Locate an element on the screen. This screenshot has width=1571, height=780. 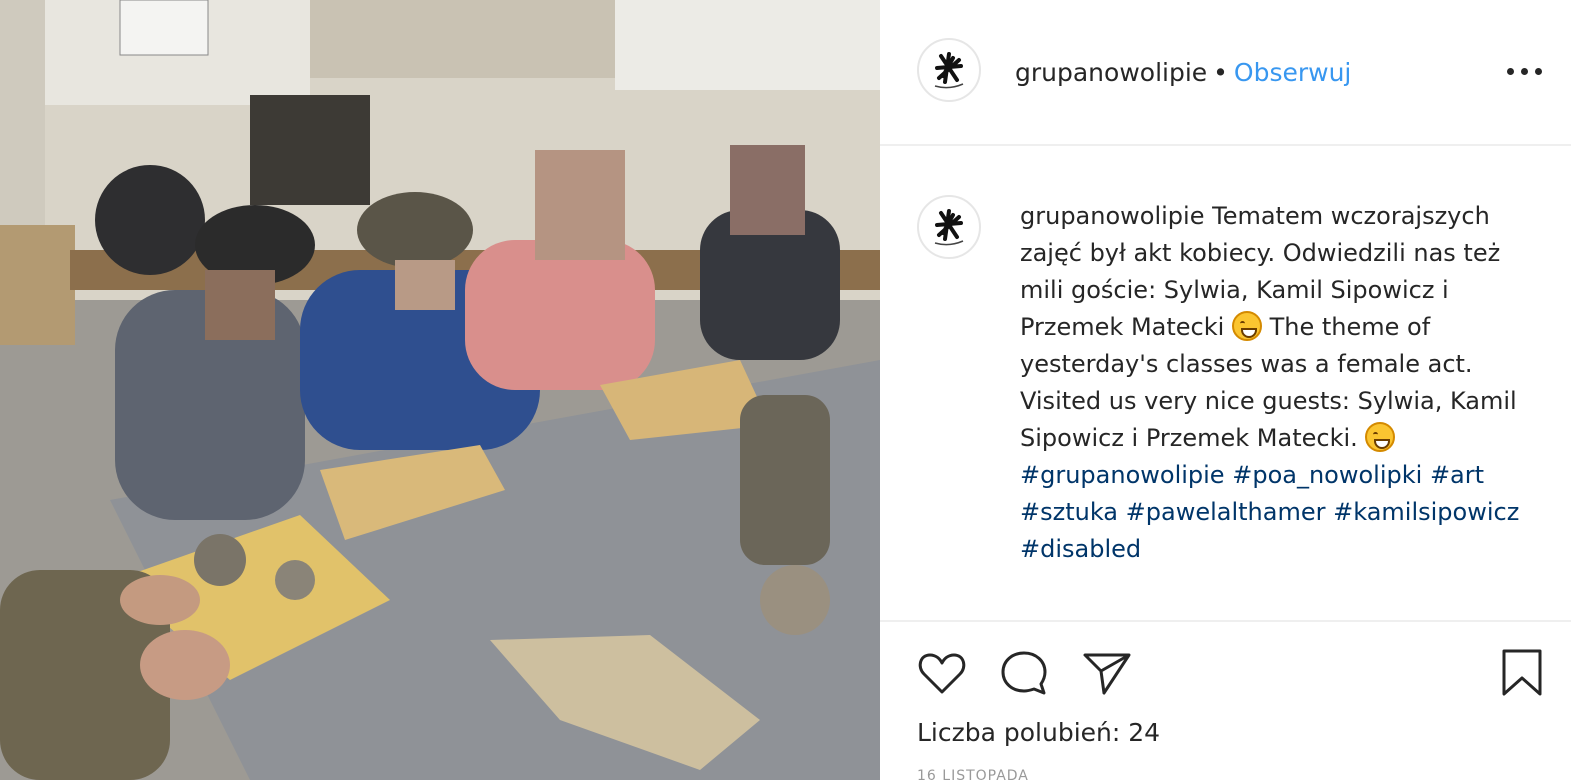
hashtag-link: #disabled is located at coordinates (1080, 549).